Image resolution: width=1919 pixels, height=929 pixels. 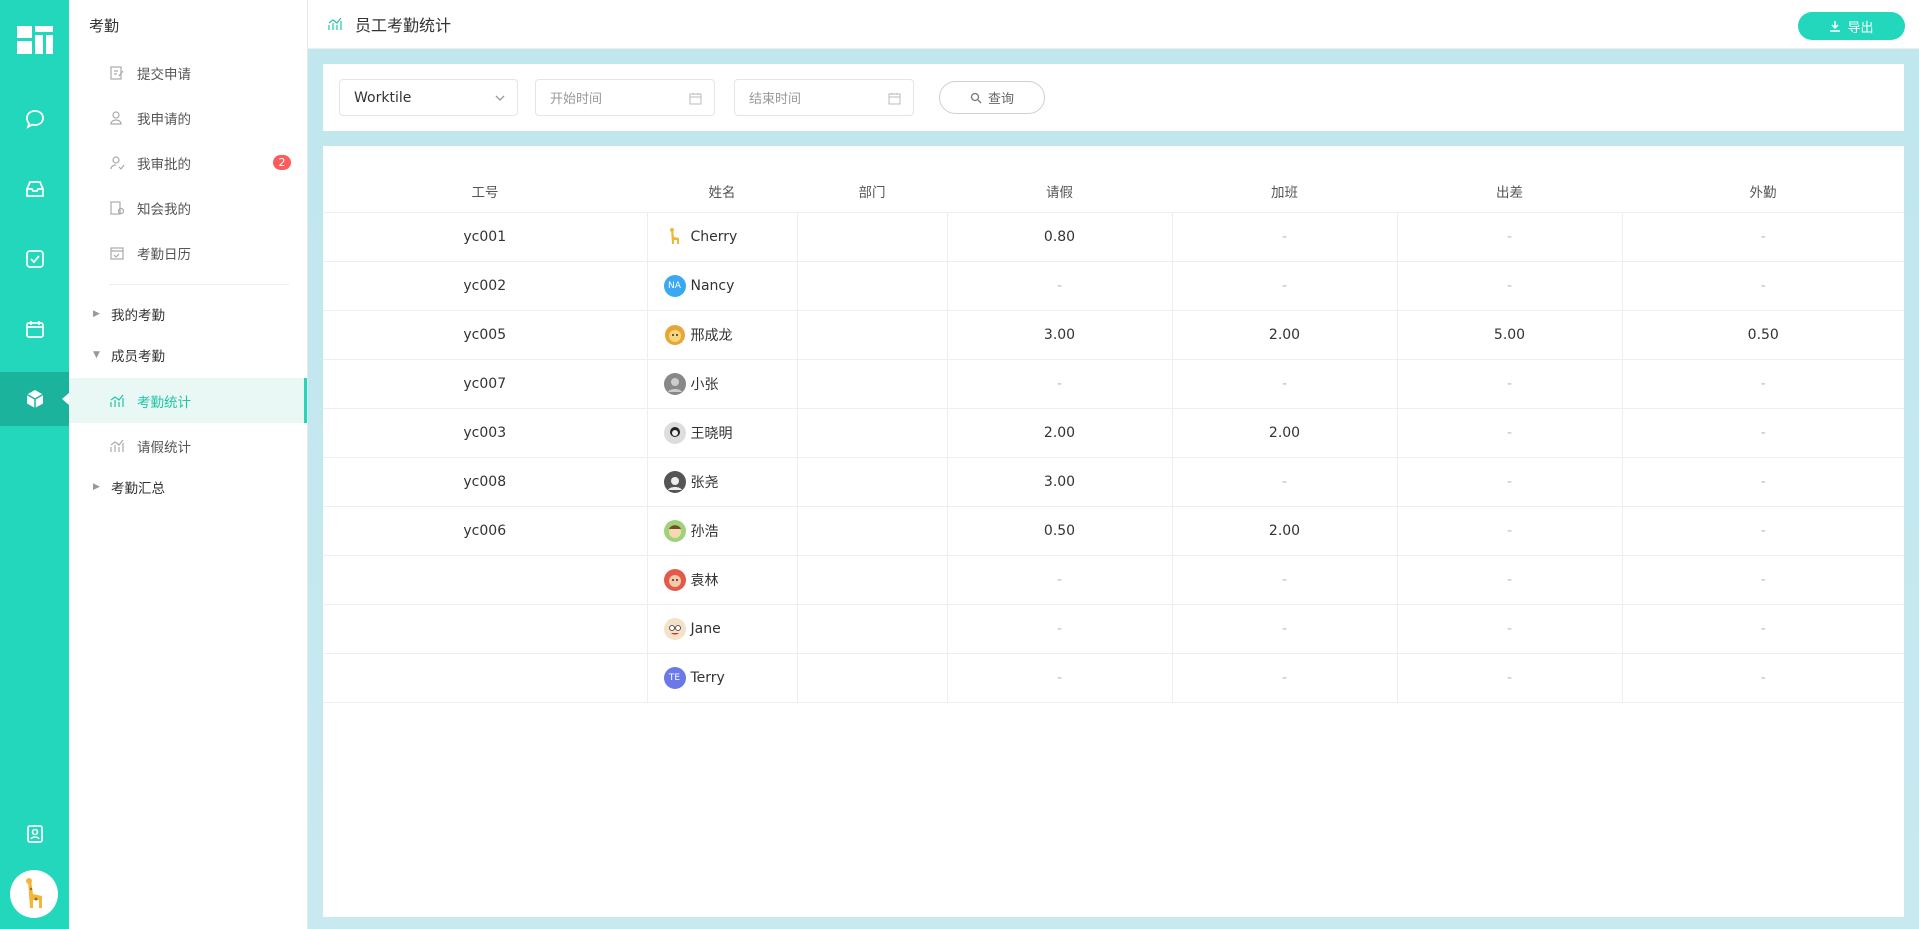 What do you see at coordinates (188, 355) in the screenshot?
I see `group-member-attendance: ▼ 成员考勤` at bounding box center [188, 355].